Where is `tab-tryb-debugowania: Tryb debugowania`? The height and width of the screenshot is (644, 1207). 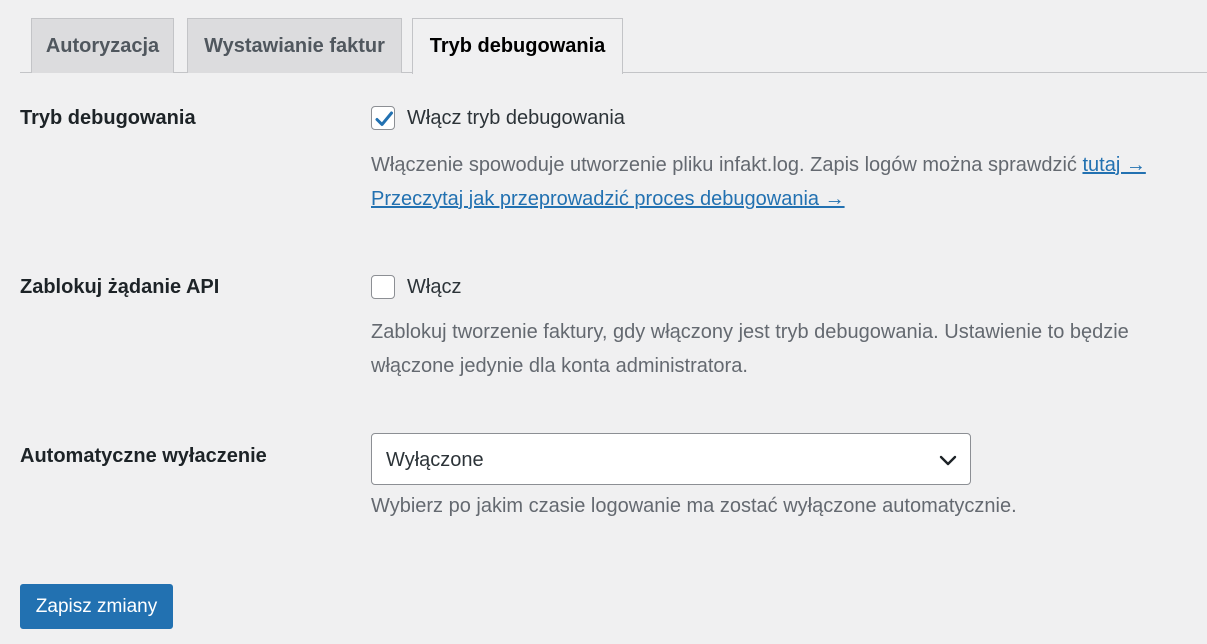 tab-tryb-debugowania: Tryb debugowania is located at coordinates (517, 46).